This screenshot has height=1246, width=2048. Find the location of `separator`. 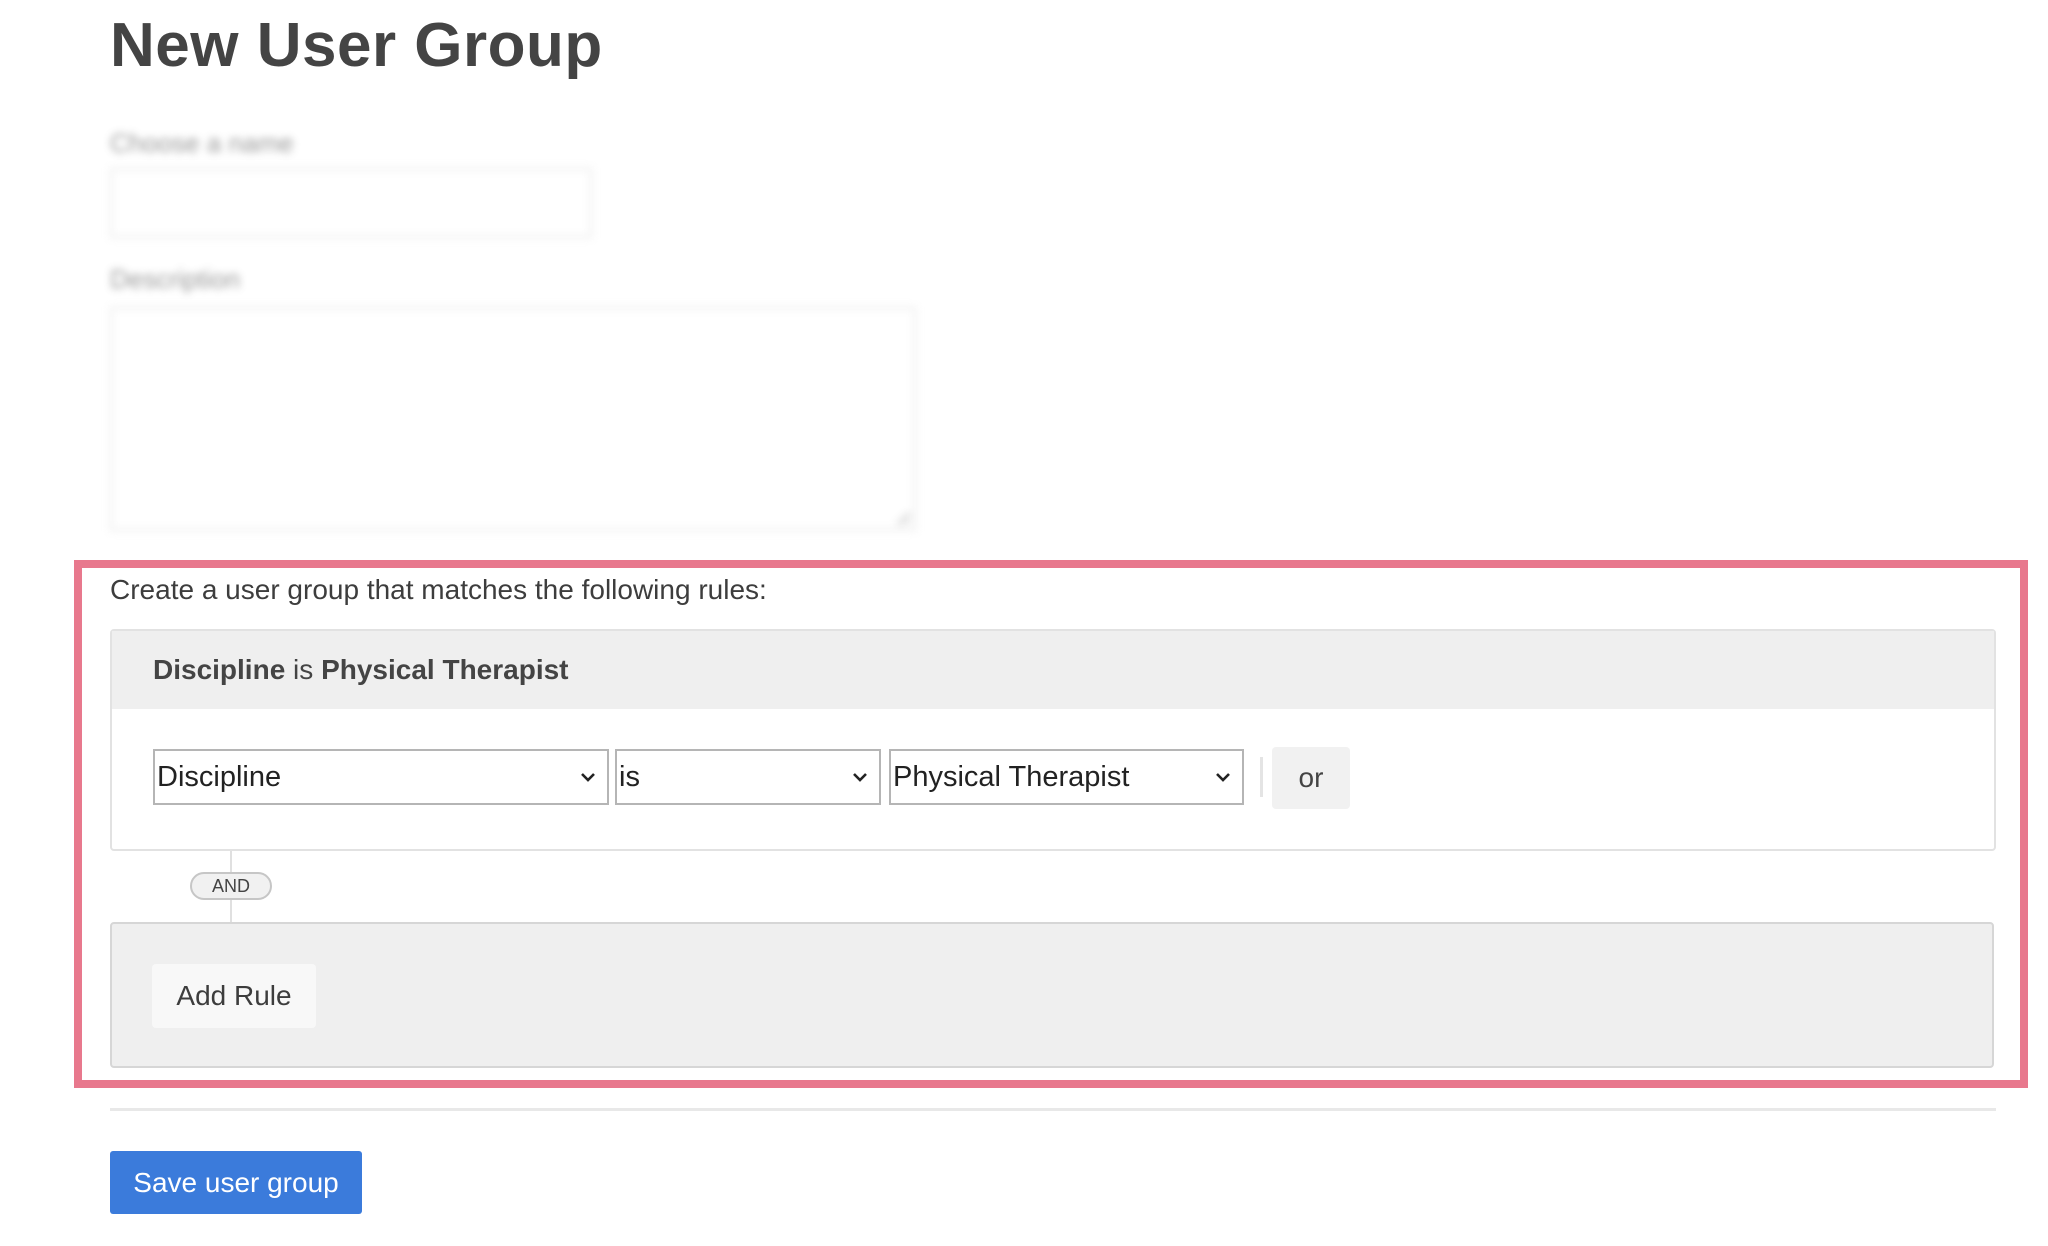

separator is located at coordinates (1261, 777).